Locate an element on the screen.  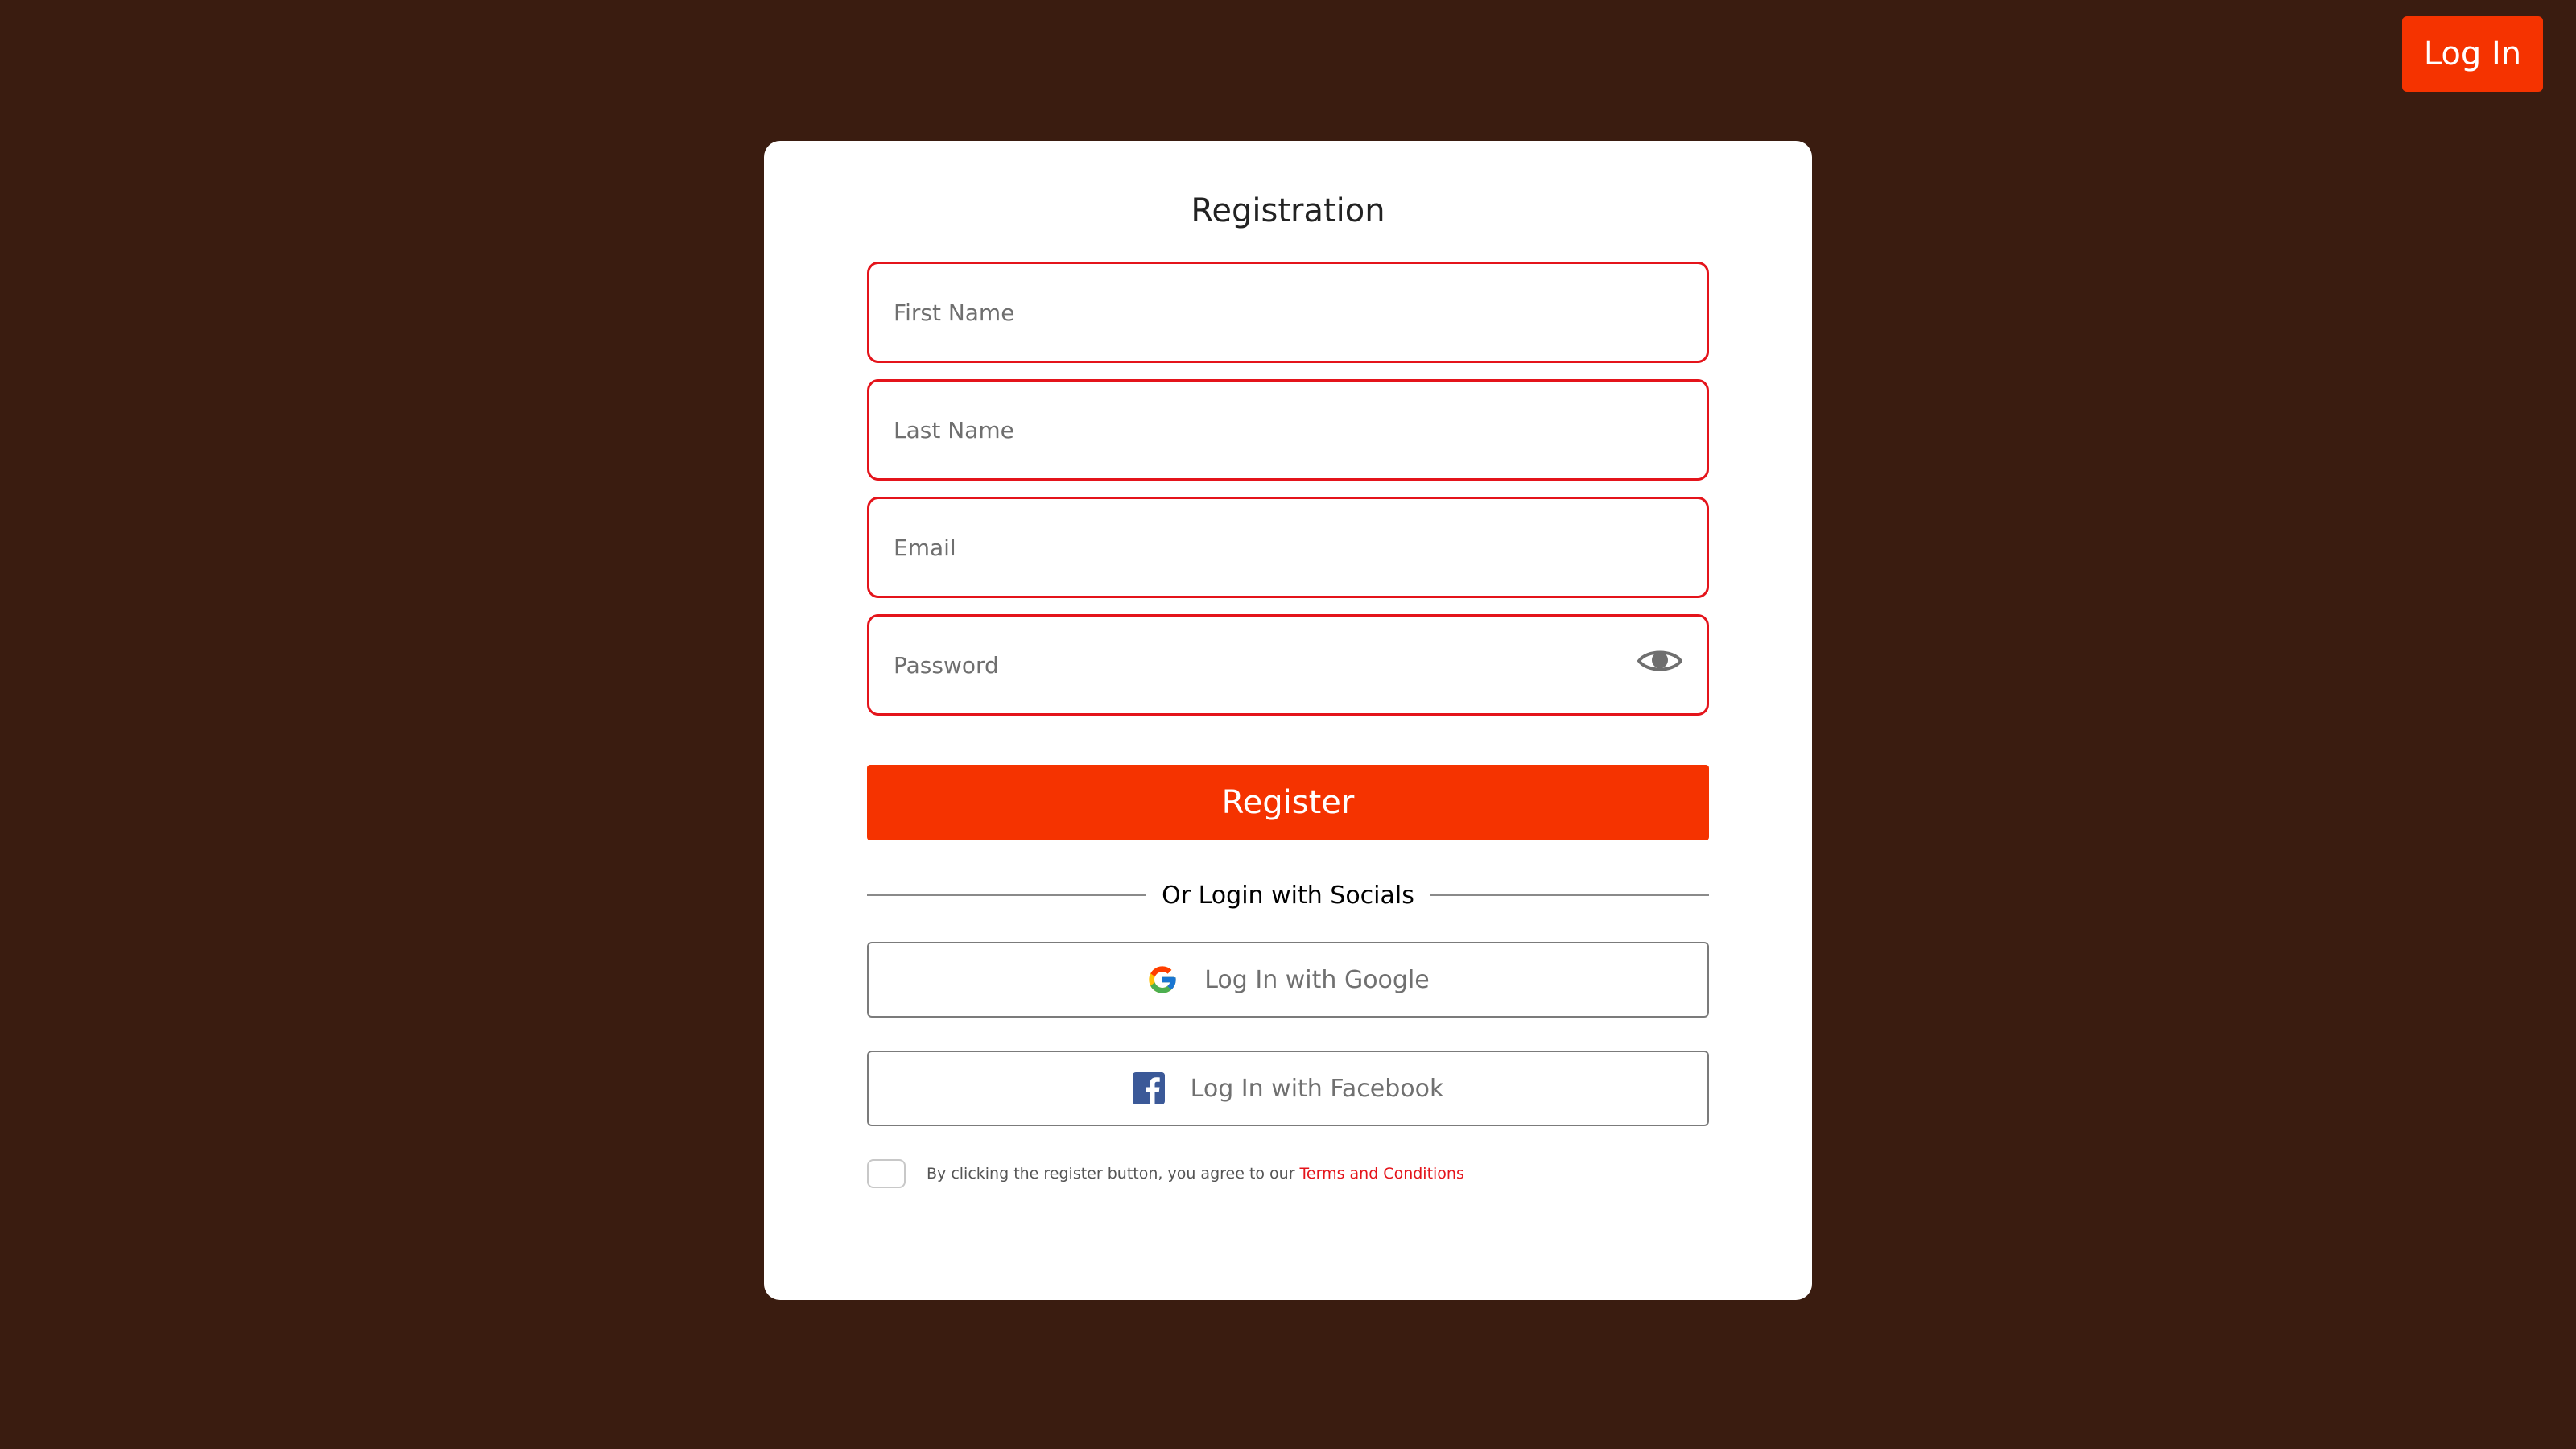
last-name-field is located at coordinates (1288, 430).